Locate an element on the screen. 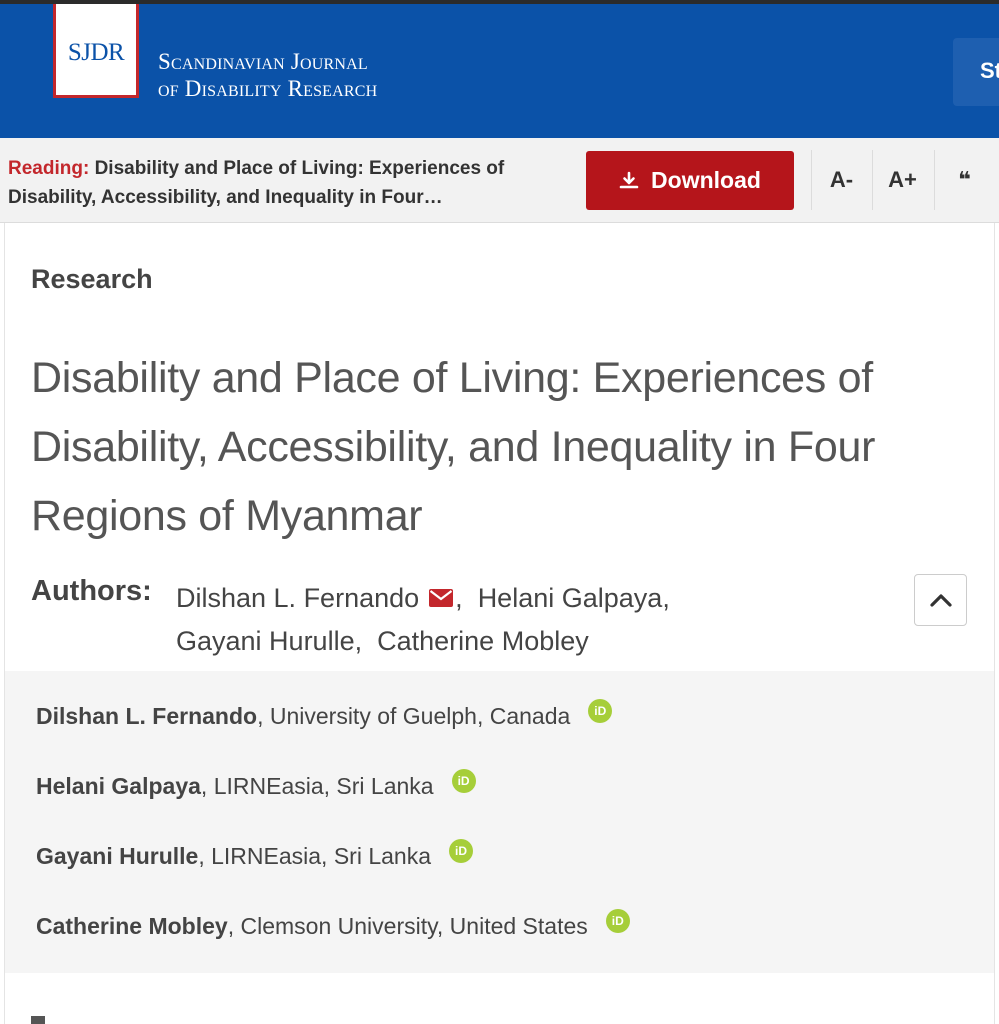 The width and height of the screenshot is (999, 1024). reading-label: Reading: is located at coordinates (49, 168).